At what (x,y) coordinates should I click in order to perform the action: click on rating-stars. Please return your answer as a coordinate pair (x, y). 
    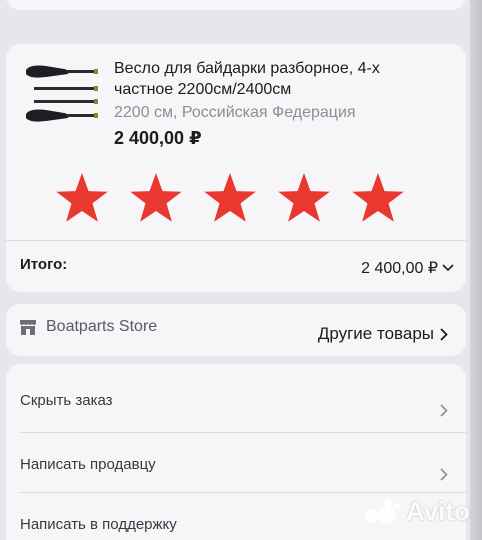
    Looking at the image, I should click on (236, 198).